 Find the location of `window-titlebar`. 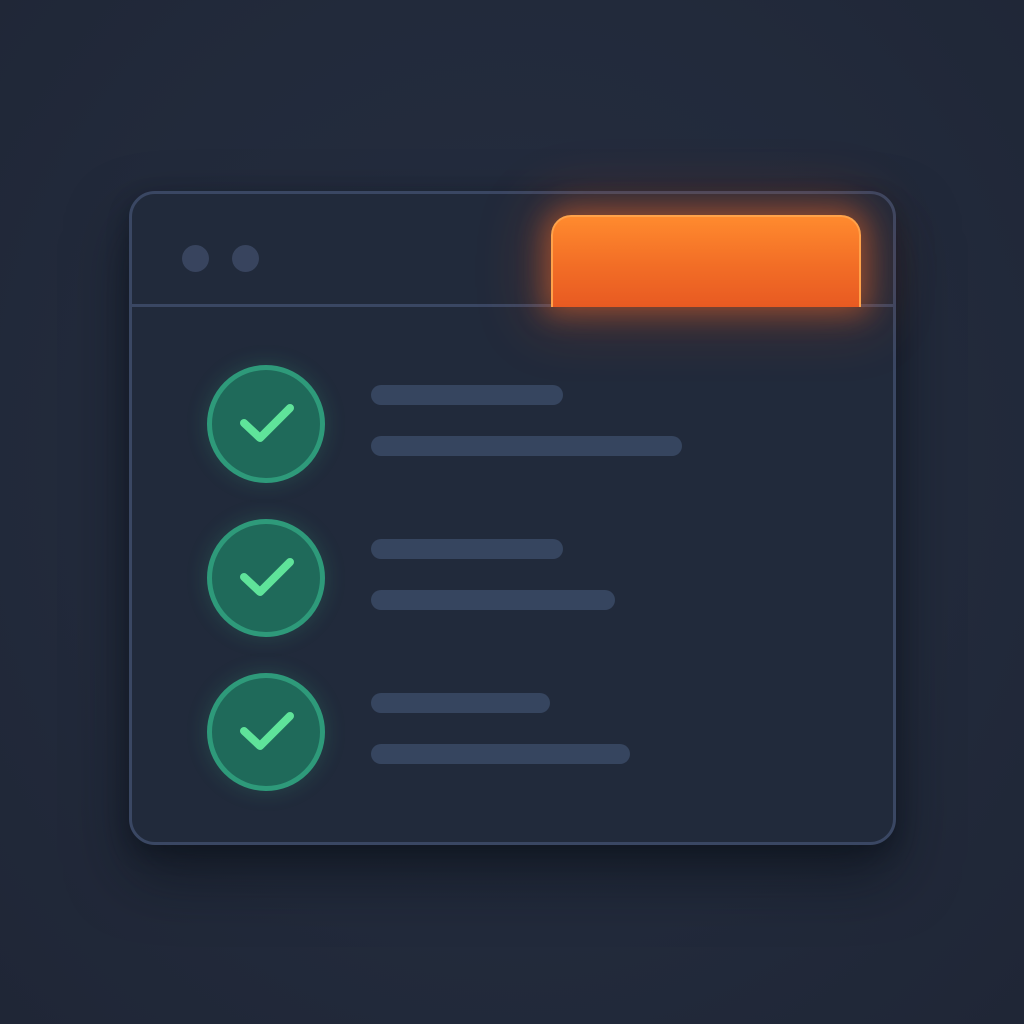

window-titlebar is located at coordinates (512, 250).